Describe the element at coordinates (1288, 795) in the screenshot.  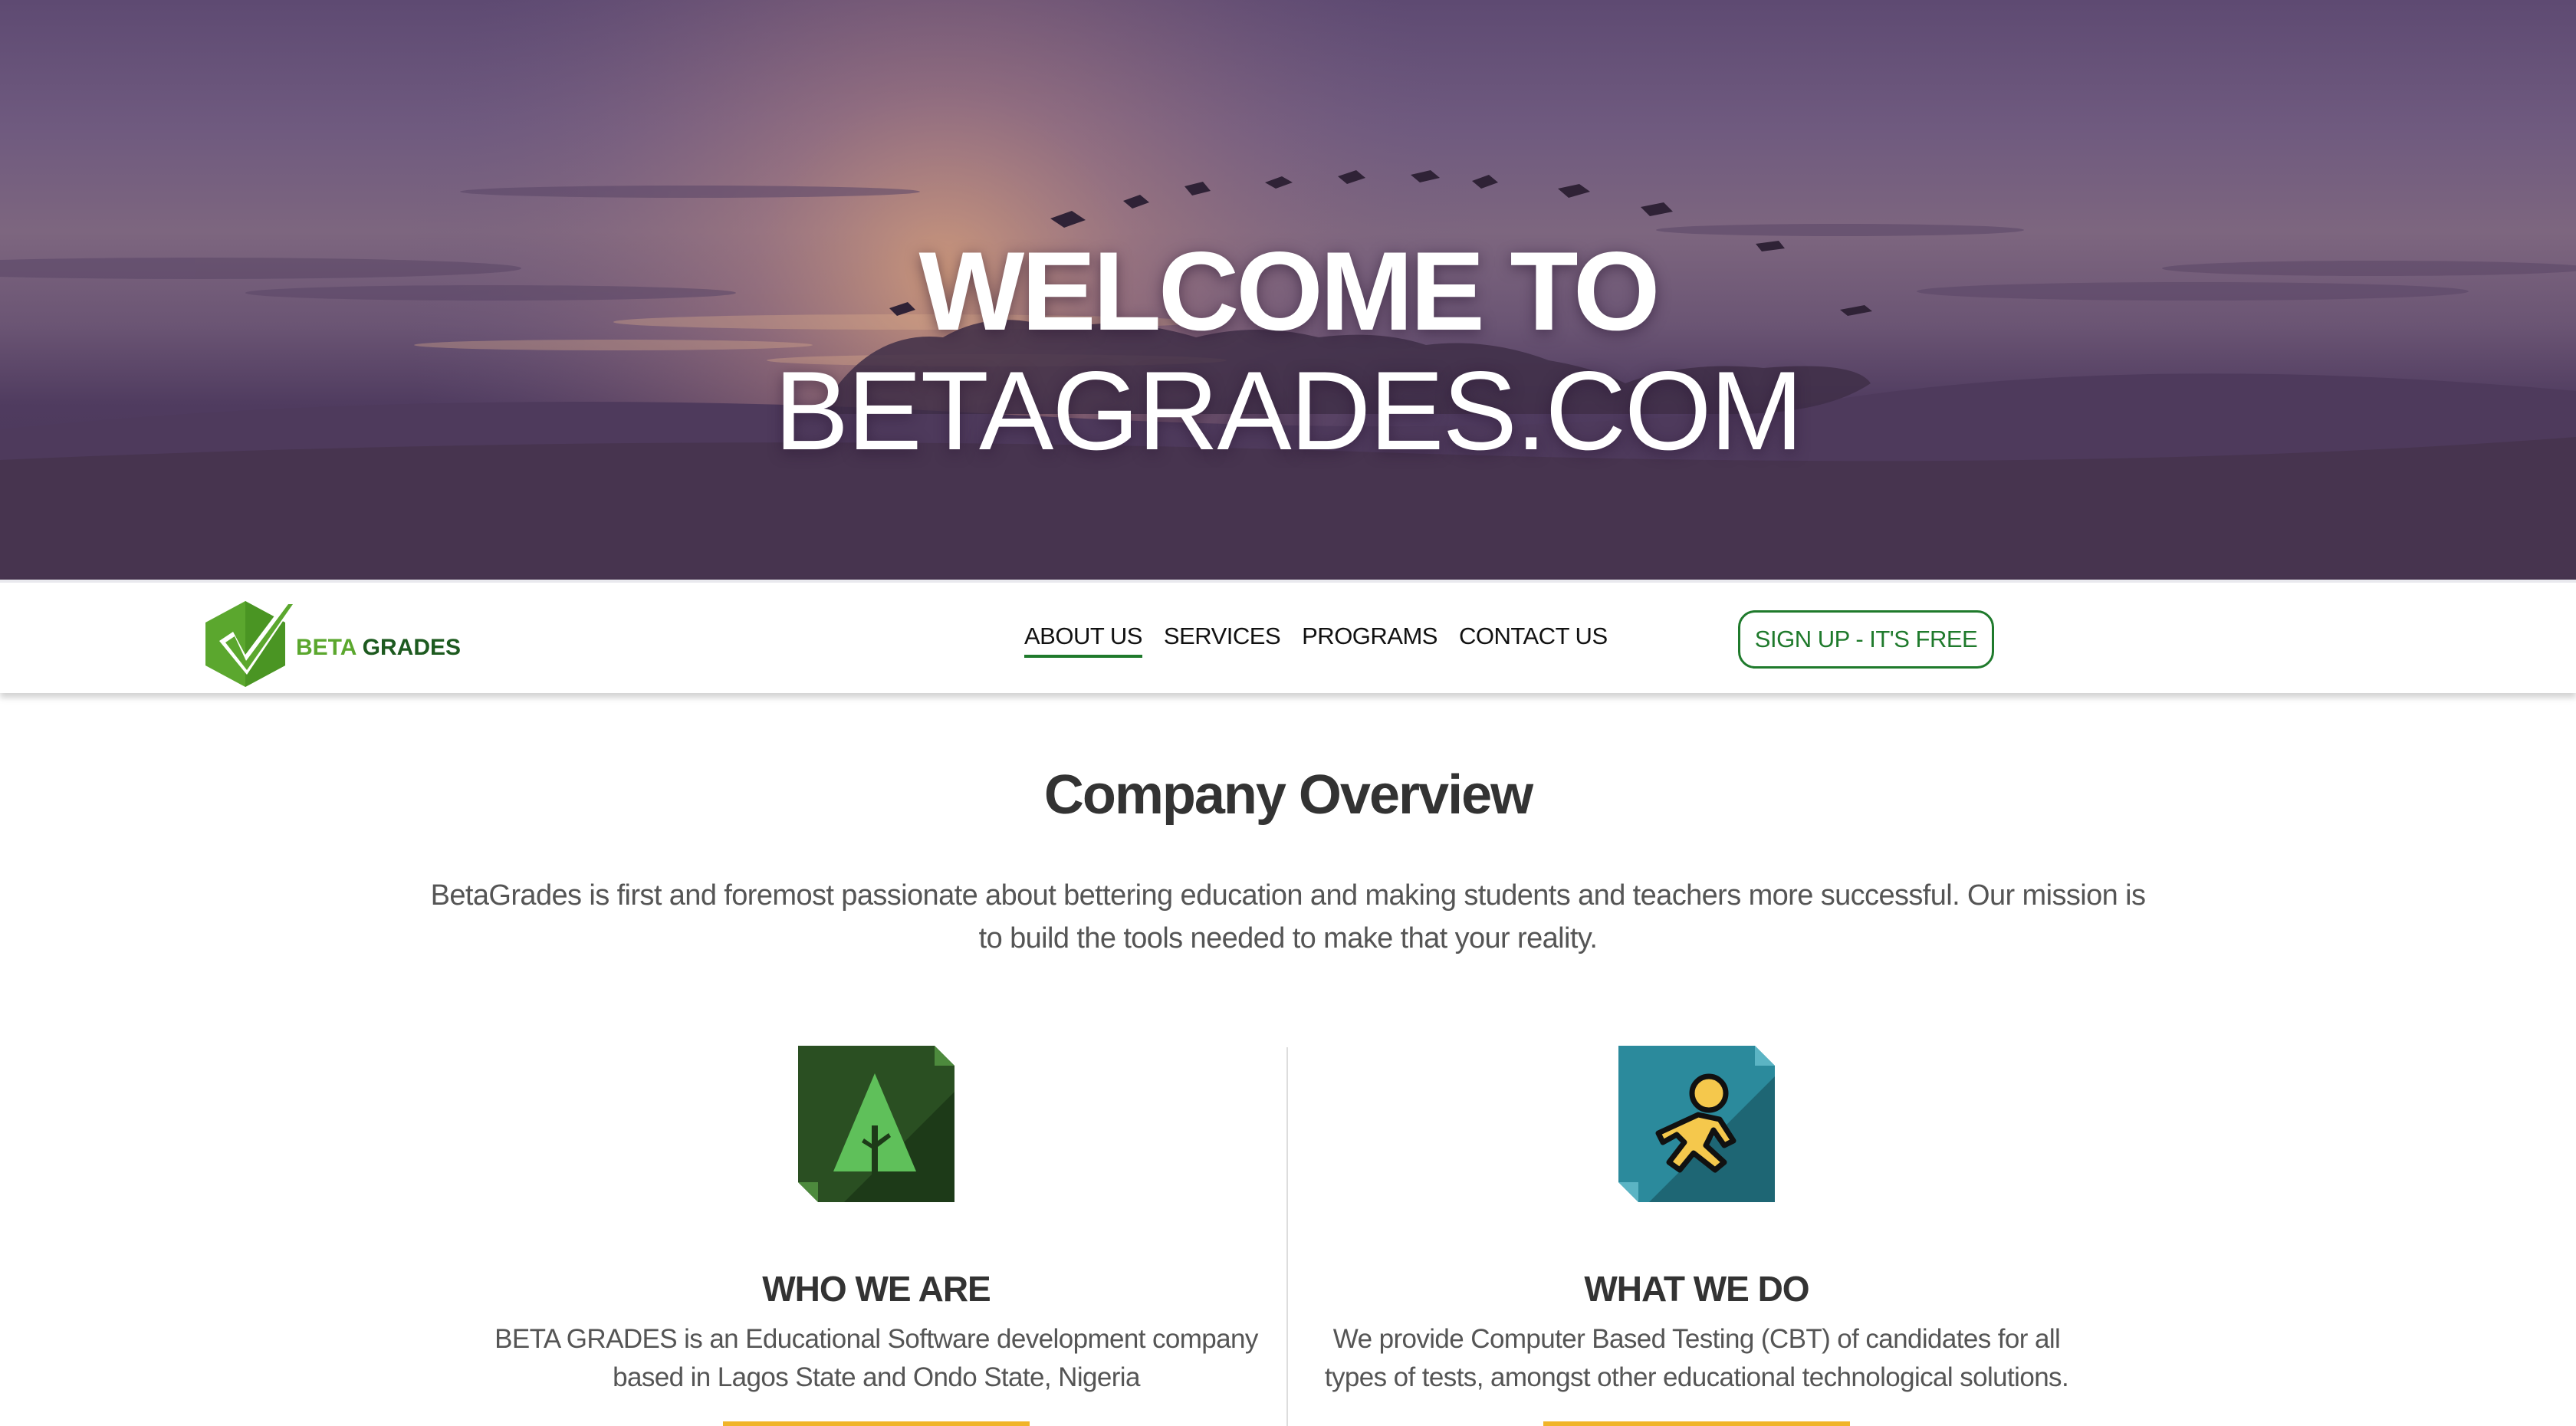
I see `section-title: Company Overview` at that location.